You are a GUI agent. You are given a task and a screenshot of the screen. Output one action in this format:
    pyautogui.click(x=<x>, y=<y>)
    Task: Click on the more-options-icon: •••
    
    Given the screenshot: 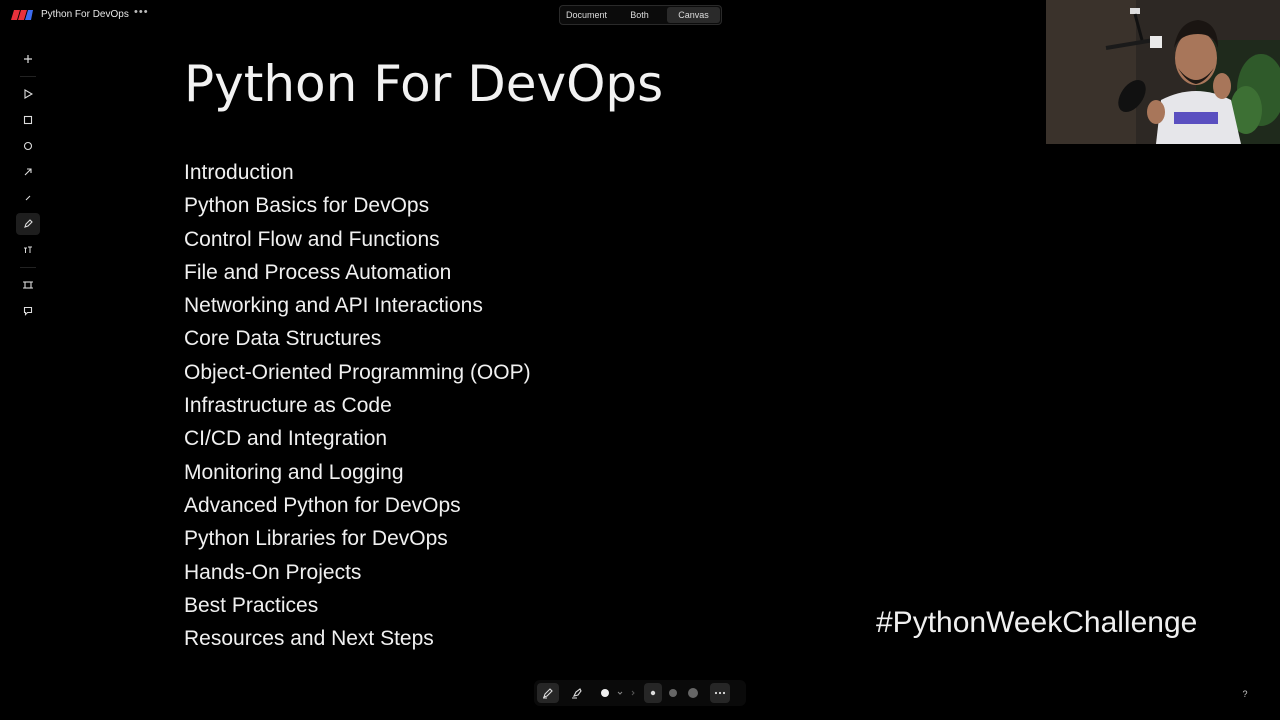 What is the action you would take?
    pyautogui.click(x=141, y=12)
    